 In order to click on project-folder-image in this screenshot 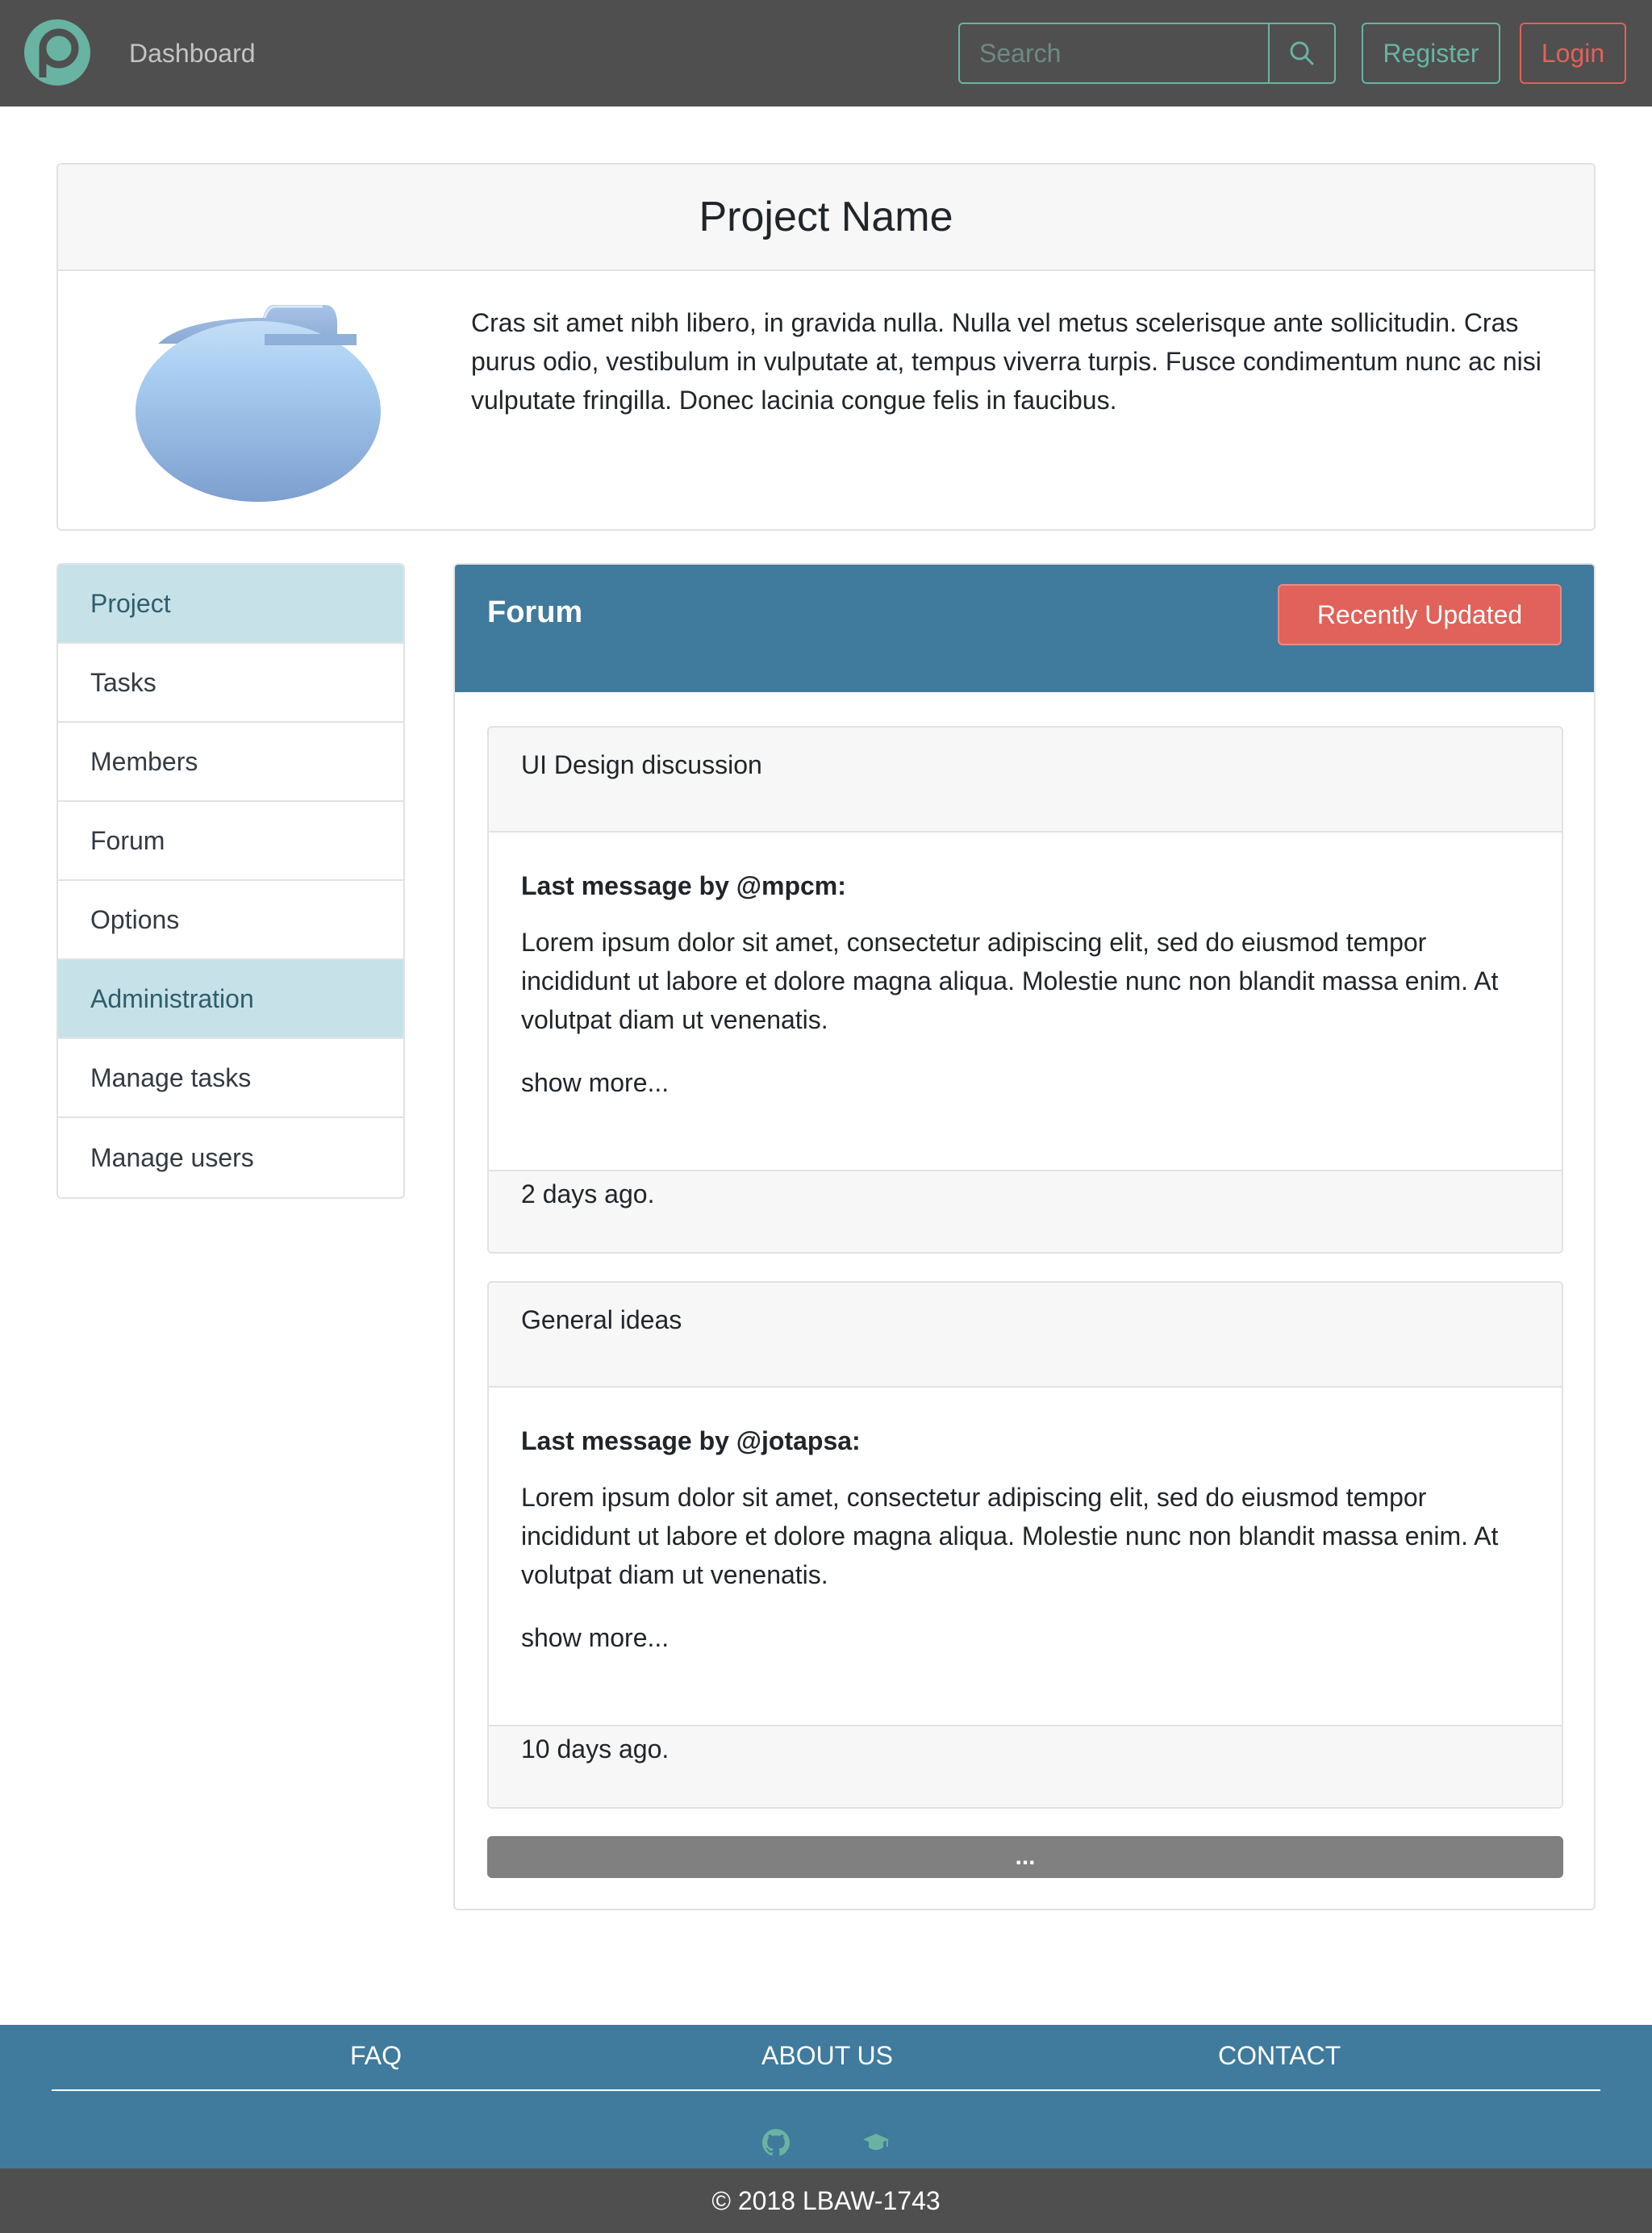, I will do `click(258, 403)`.